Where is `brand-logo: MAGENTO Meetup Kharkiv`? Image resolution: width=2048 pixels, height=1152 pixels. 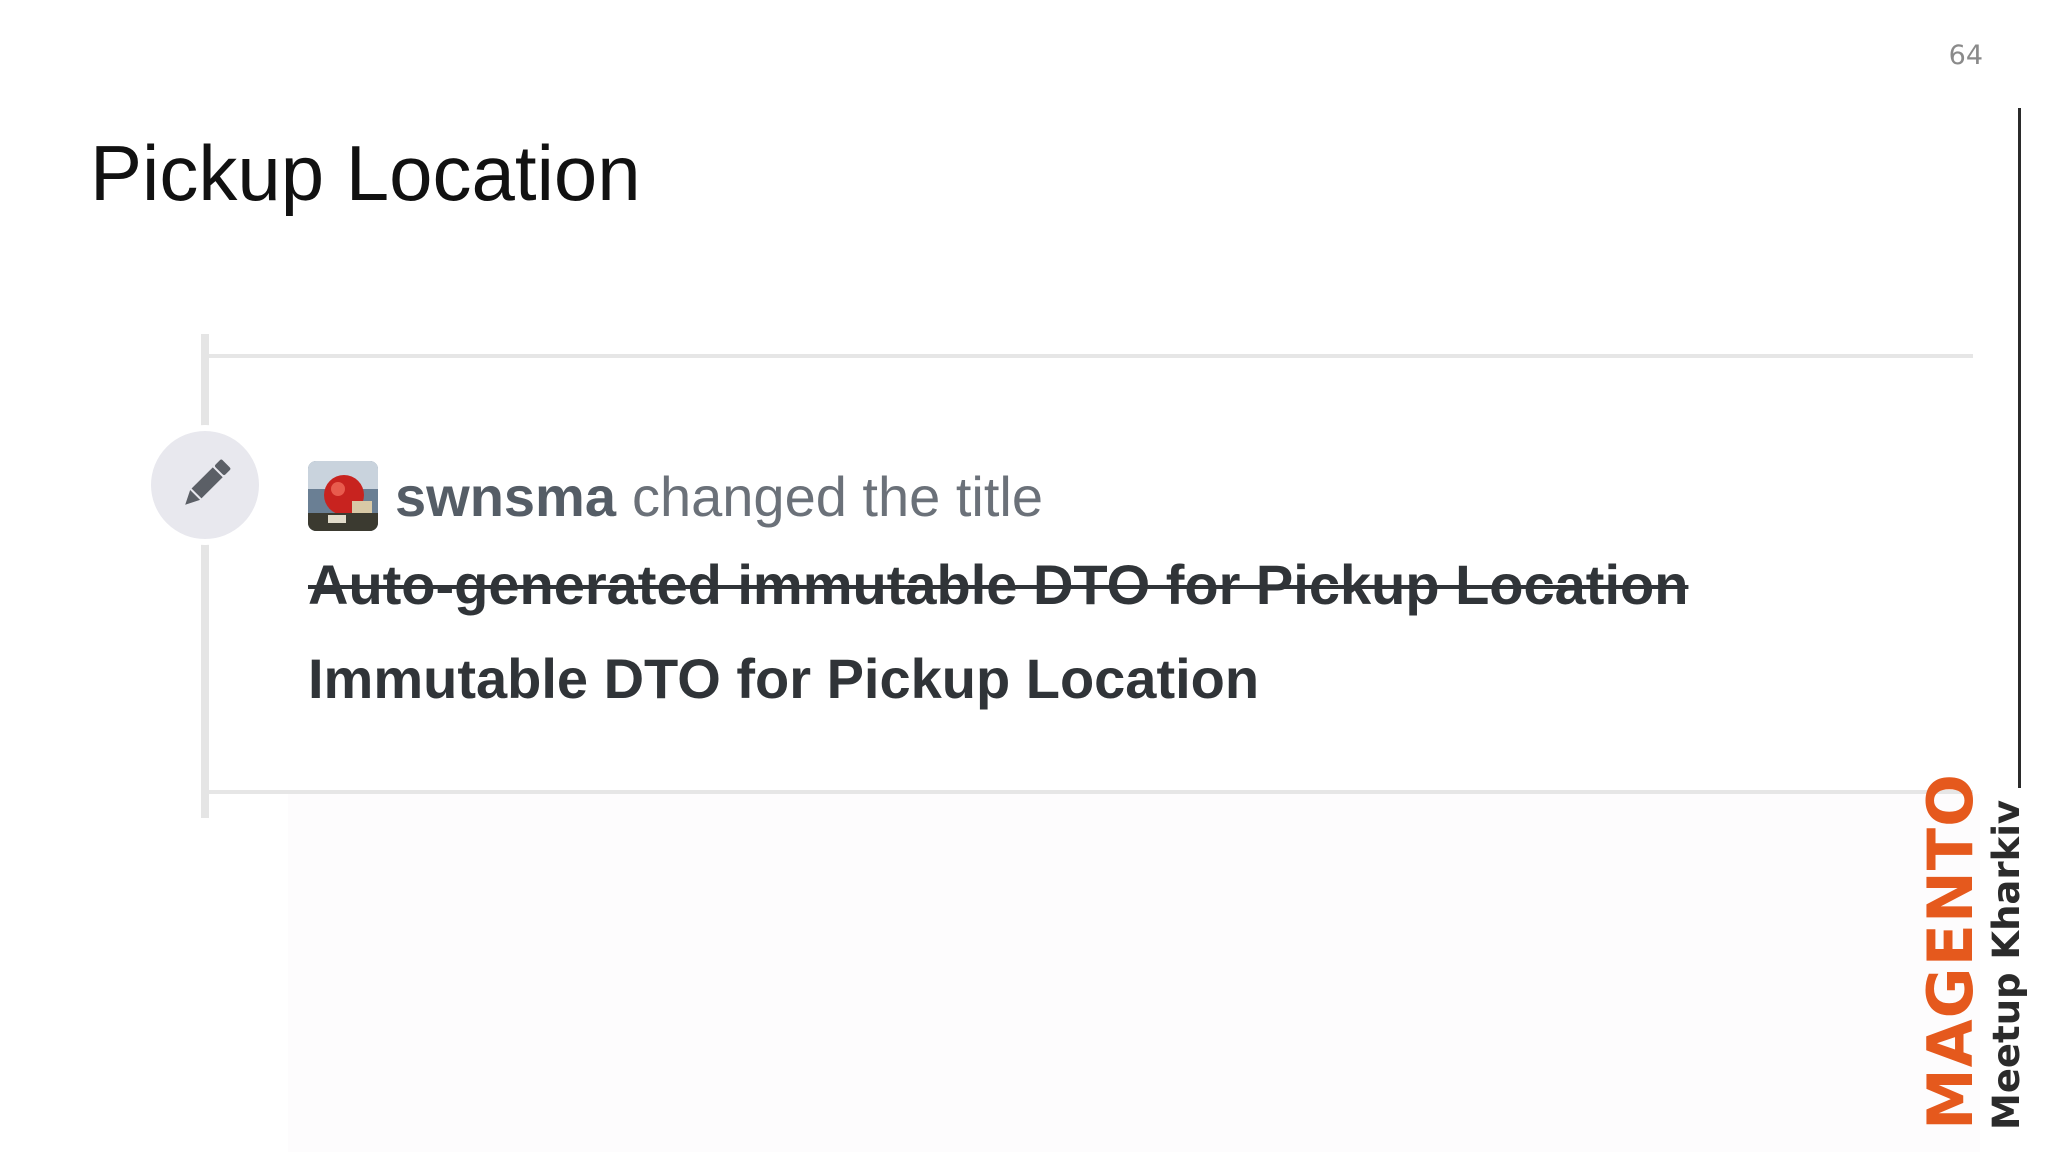 brand-logo: MAGENTO Meetup Kharkiv is located at coordinates (1972, 951).